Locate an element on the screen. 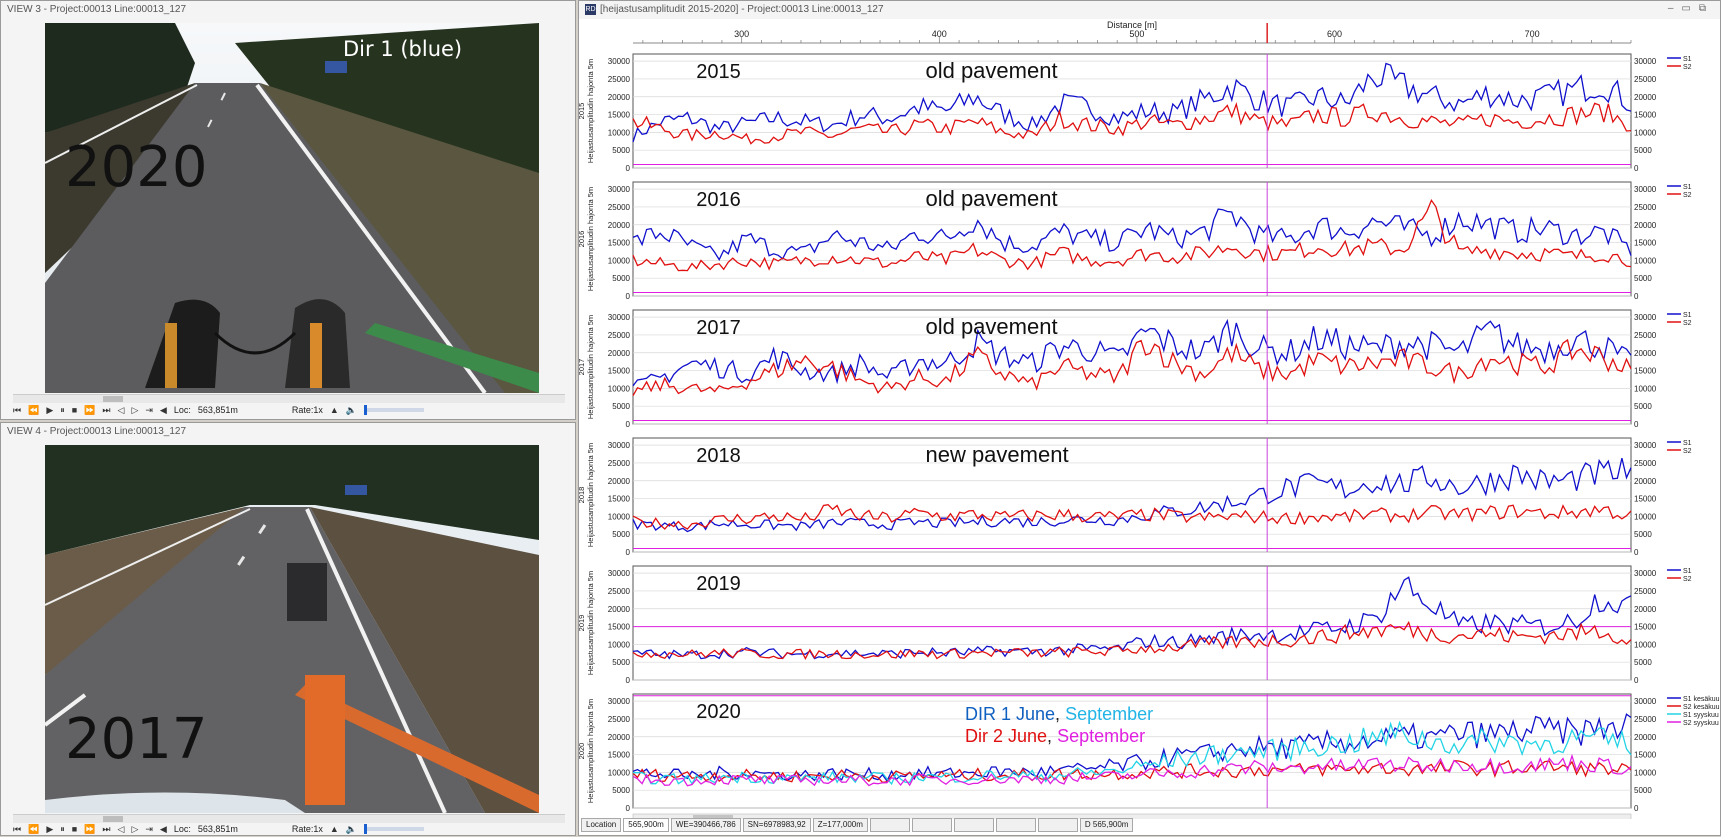  annotation-year: 2015 is located at coordinates (718, 72).